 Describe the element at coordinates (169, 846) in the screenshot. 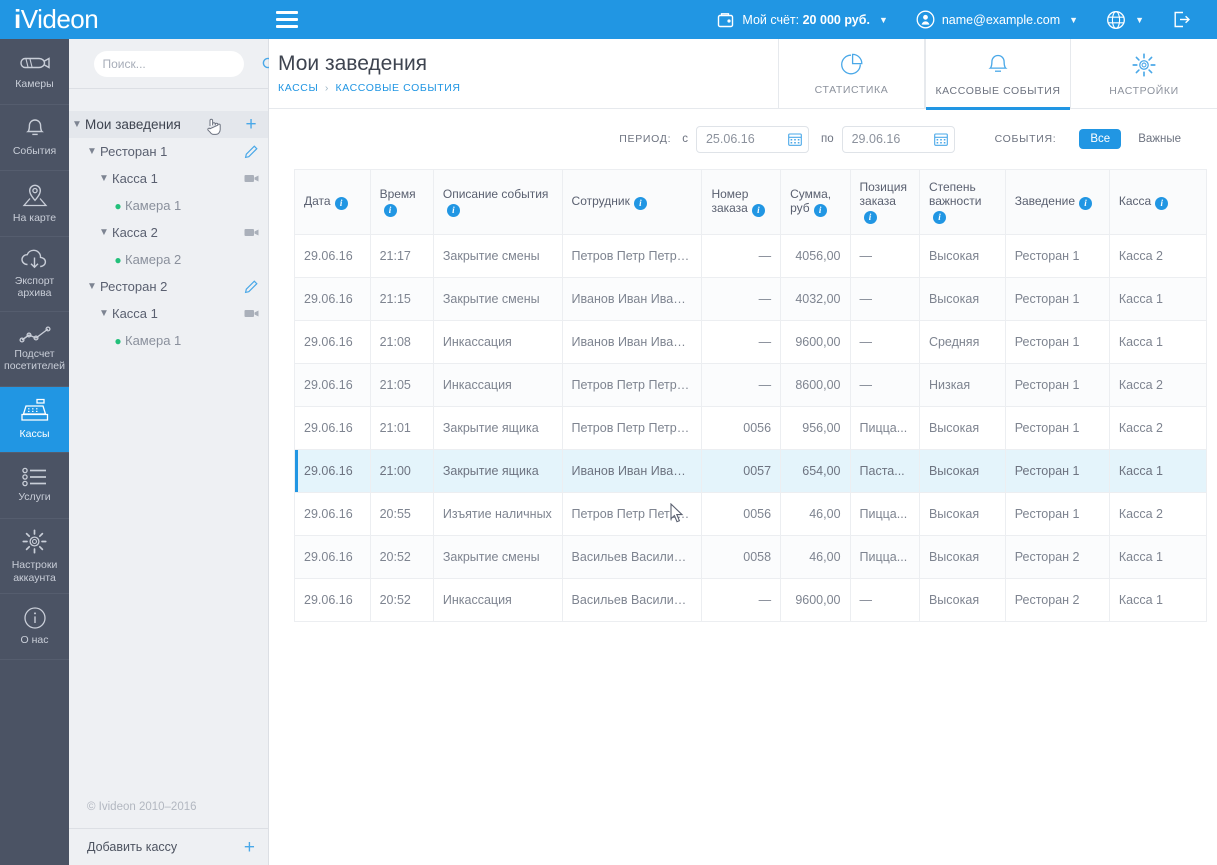

I see `add-cash-register-button: Добавить кассу +` at that location.